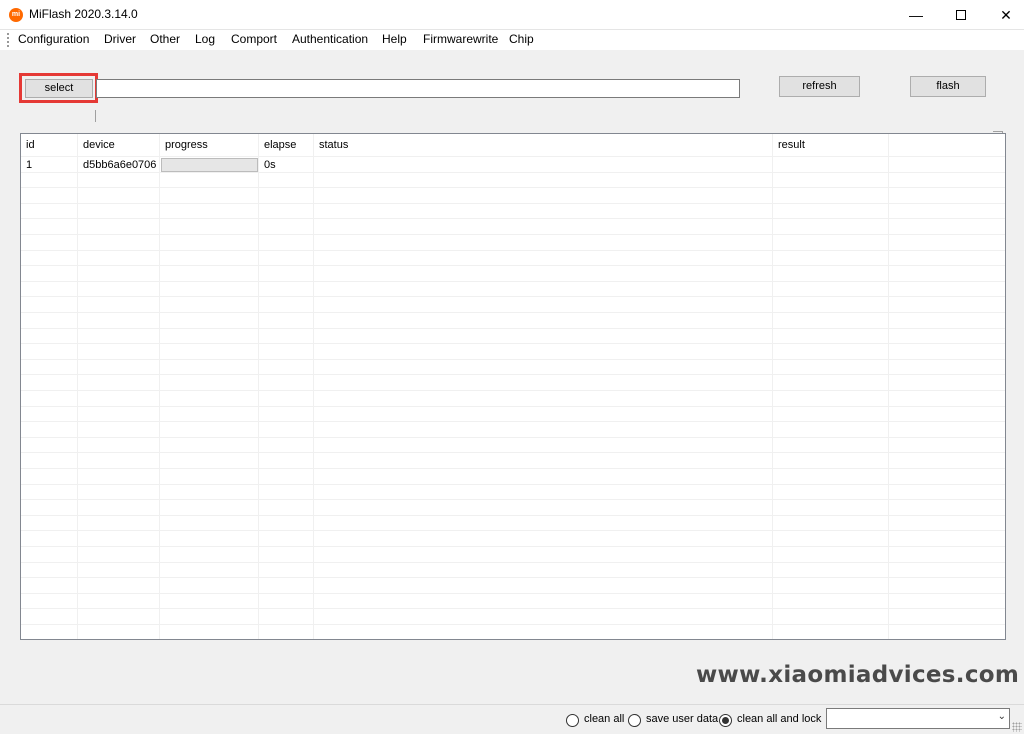  Describe the element at coordinates (725, 720) in the screenshot. I see `clean-all-and-lock-radio` at that location.